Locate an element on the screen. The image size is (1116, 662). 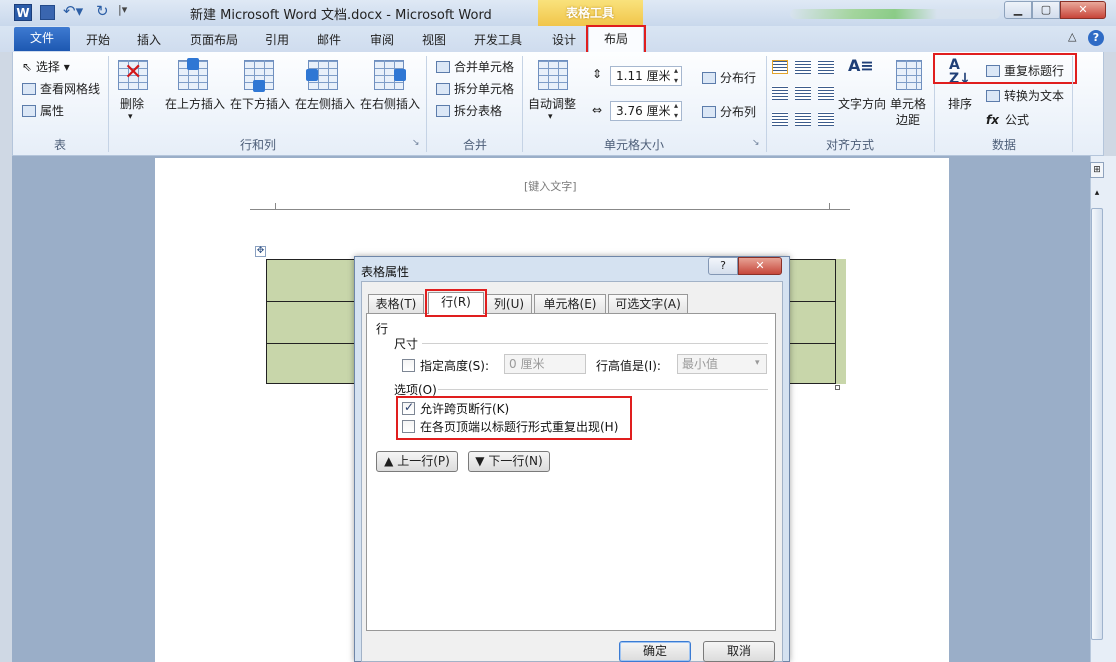
chevron-up-icon: △ is located at coordinates (1072, 36).